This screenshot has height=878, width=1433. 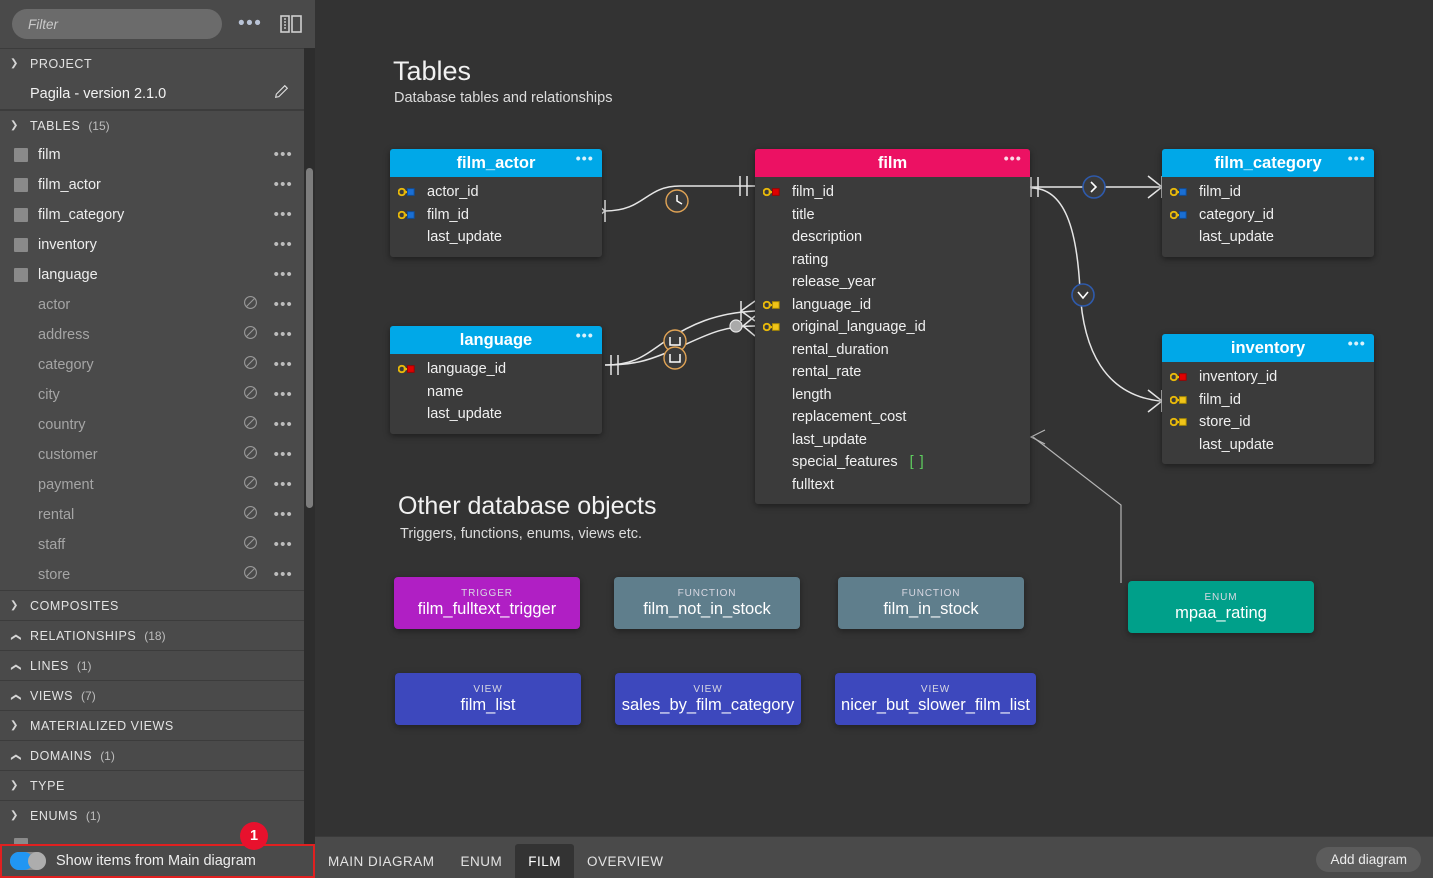 What do you see at coordinates (892, 163) in the screenshot?
I see `table-header-film: film •••` at bounding box center [892, 163].